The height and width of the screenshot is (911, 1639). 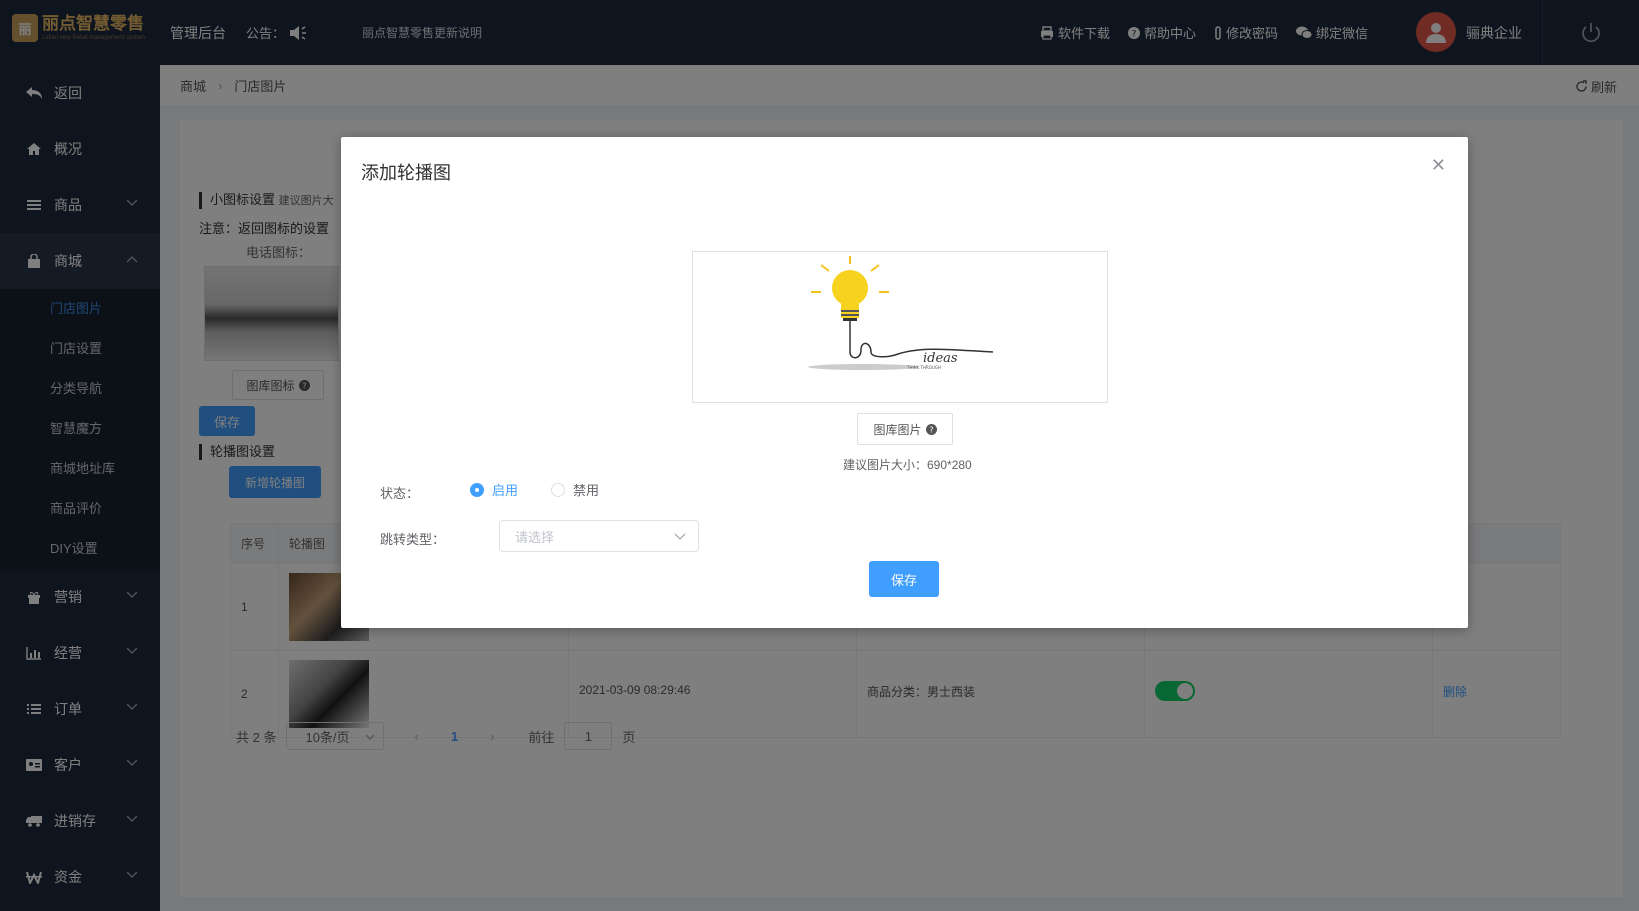 I want to click on image-library-label: 图库图片, so click(x=897, y=429).